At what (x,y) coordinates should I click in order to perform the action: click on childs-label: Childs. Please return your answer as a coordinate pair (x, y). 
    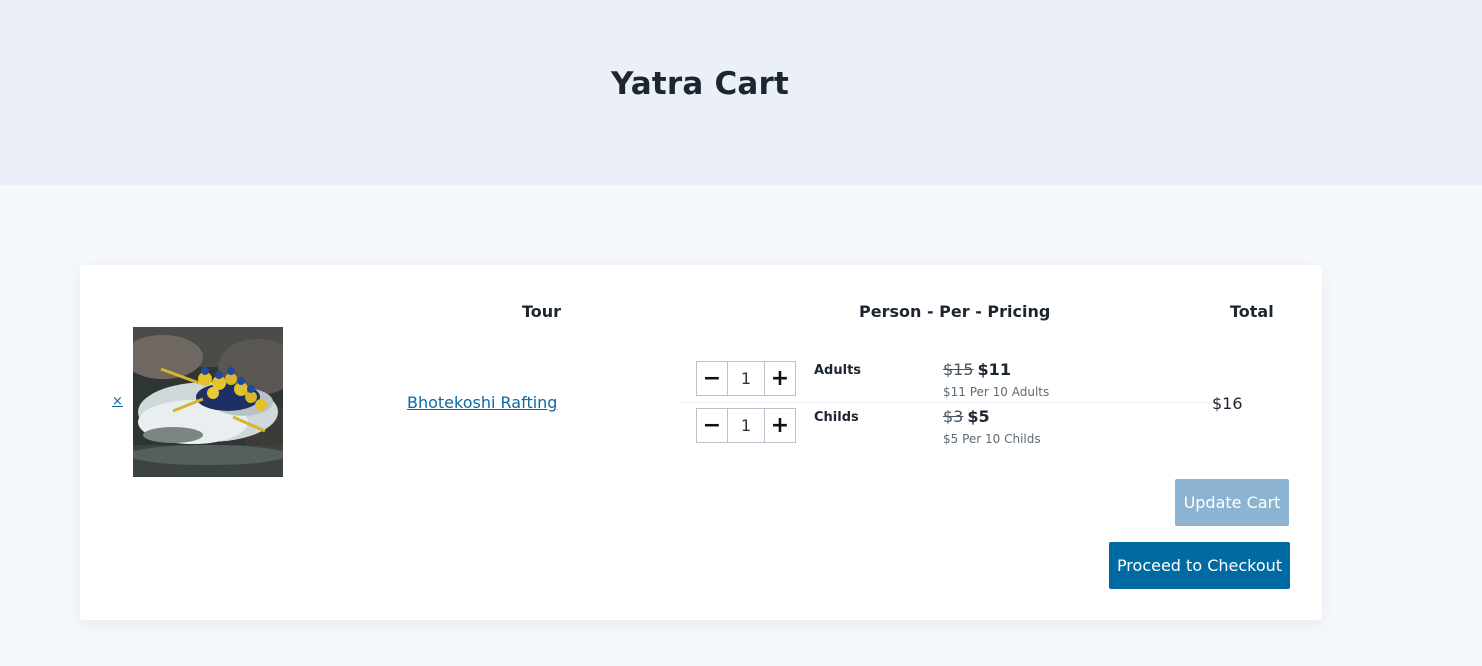
    Looking at the image, I should click on (836, 417).